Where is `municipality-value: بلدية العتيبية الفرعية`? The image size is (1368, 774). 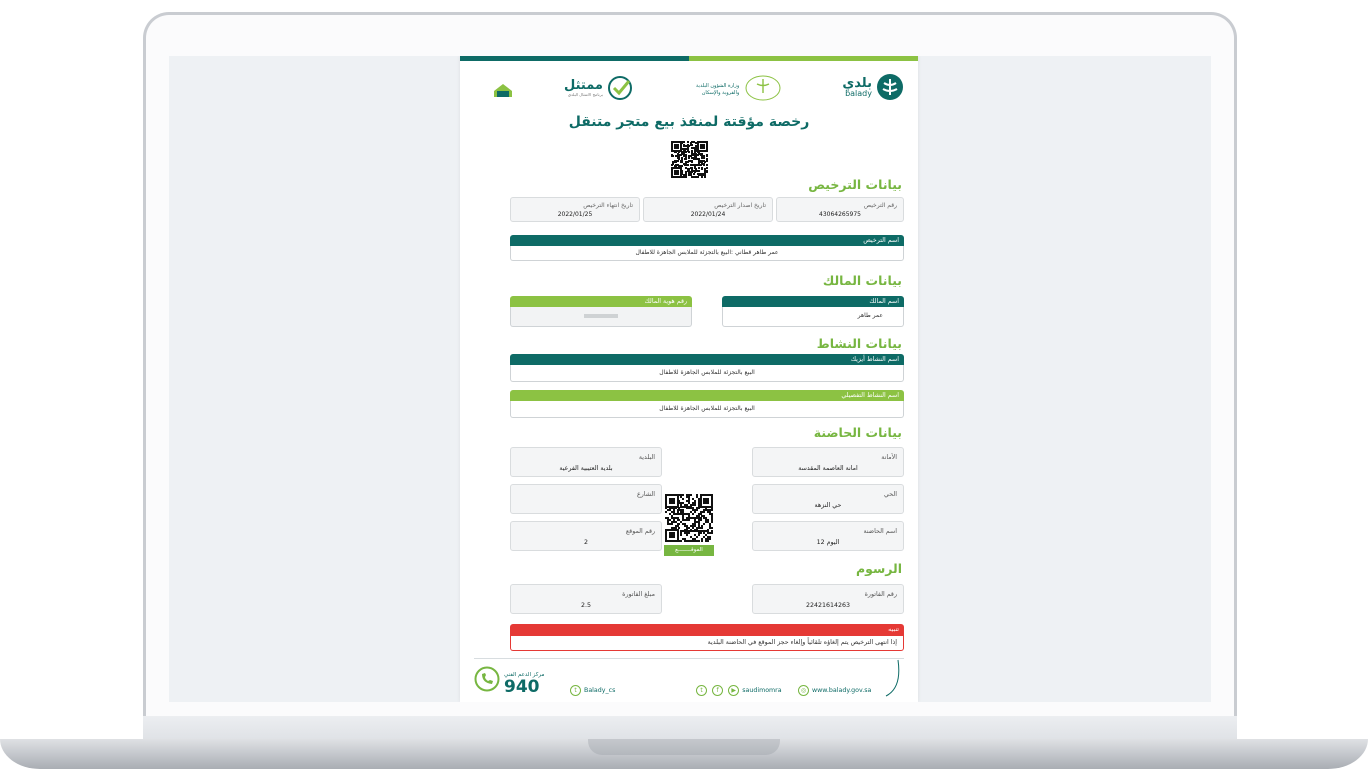
municipality-value: بلدية العتيبية الفرعية is located at coordinates (586, 468).